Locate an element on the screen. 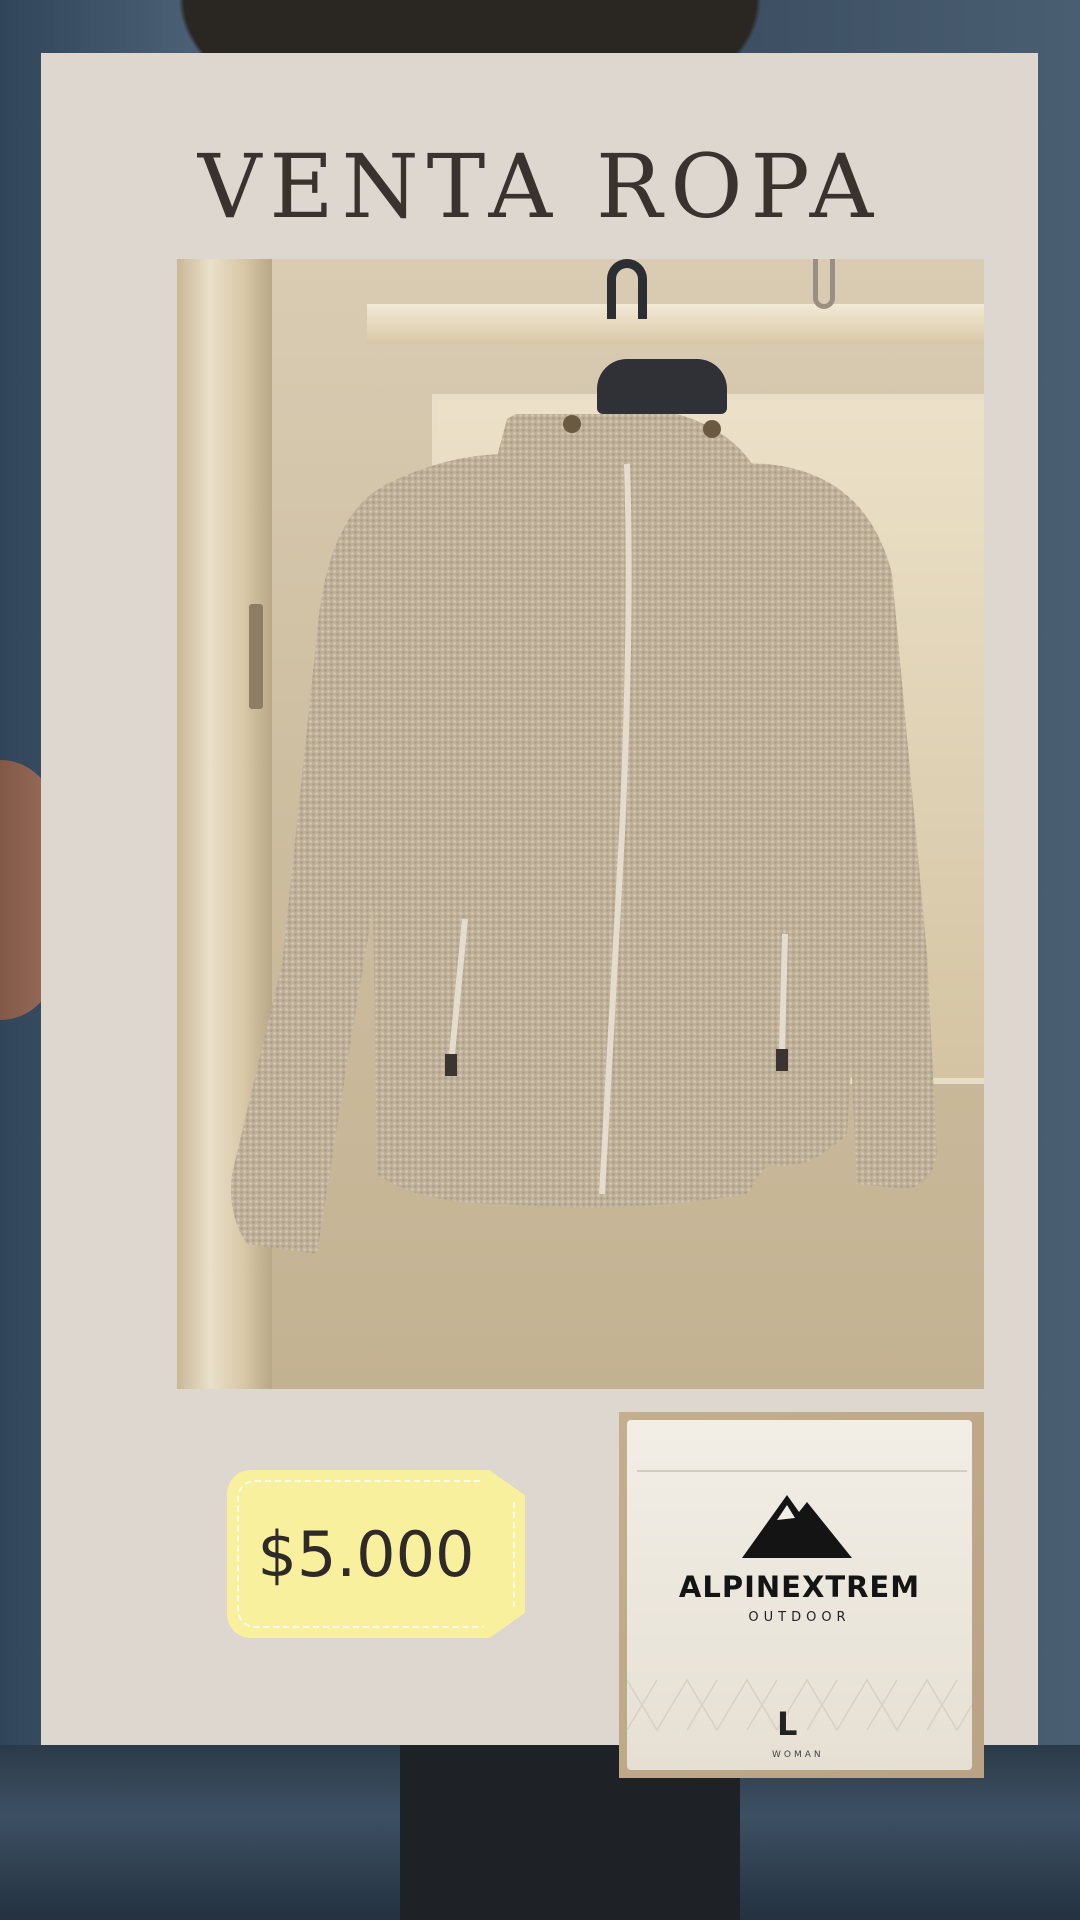 This screenshot has width=1080, height=1920. label-tag: ALPINEXTREM OUTDOOR L WOMAN is located at coordinates (799, 1595).